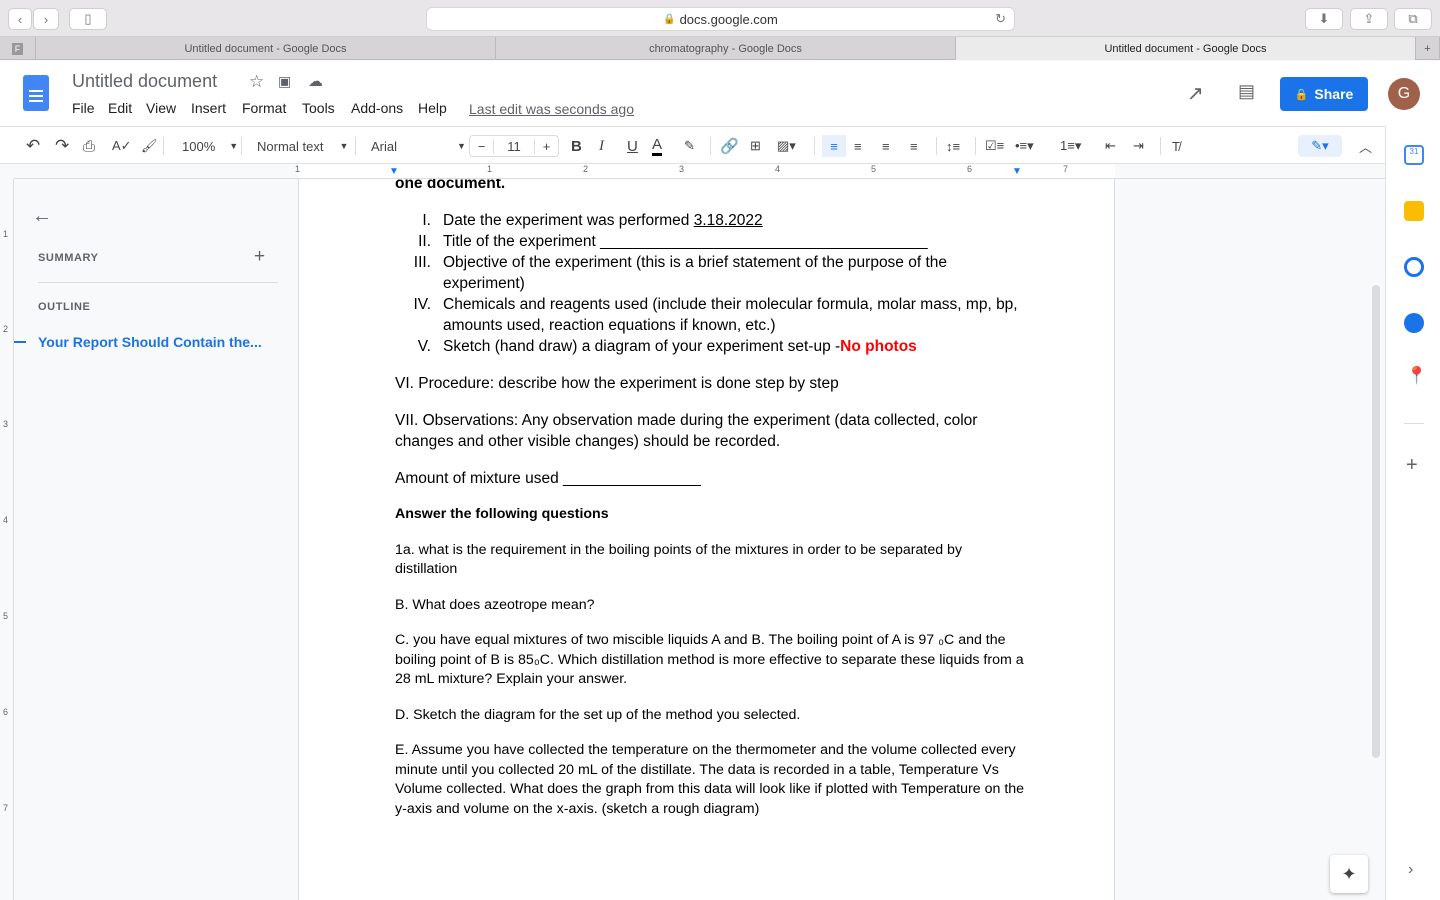 The width and height of the screenshot is (1440, 900). I want to click on contacts-icon, so click(1414, 323).